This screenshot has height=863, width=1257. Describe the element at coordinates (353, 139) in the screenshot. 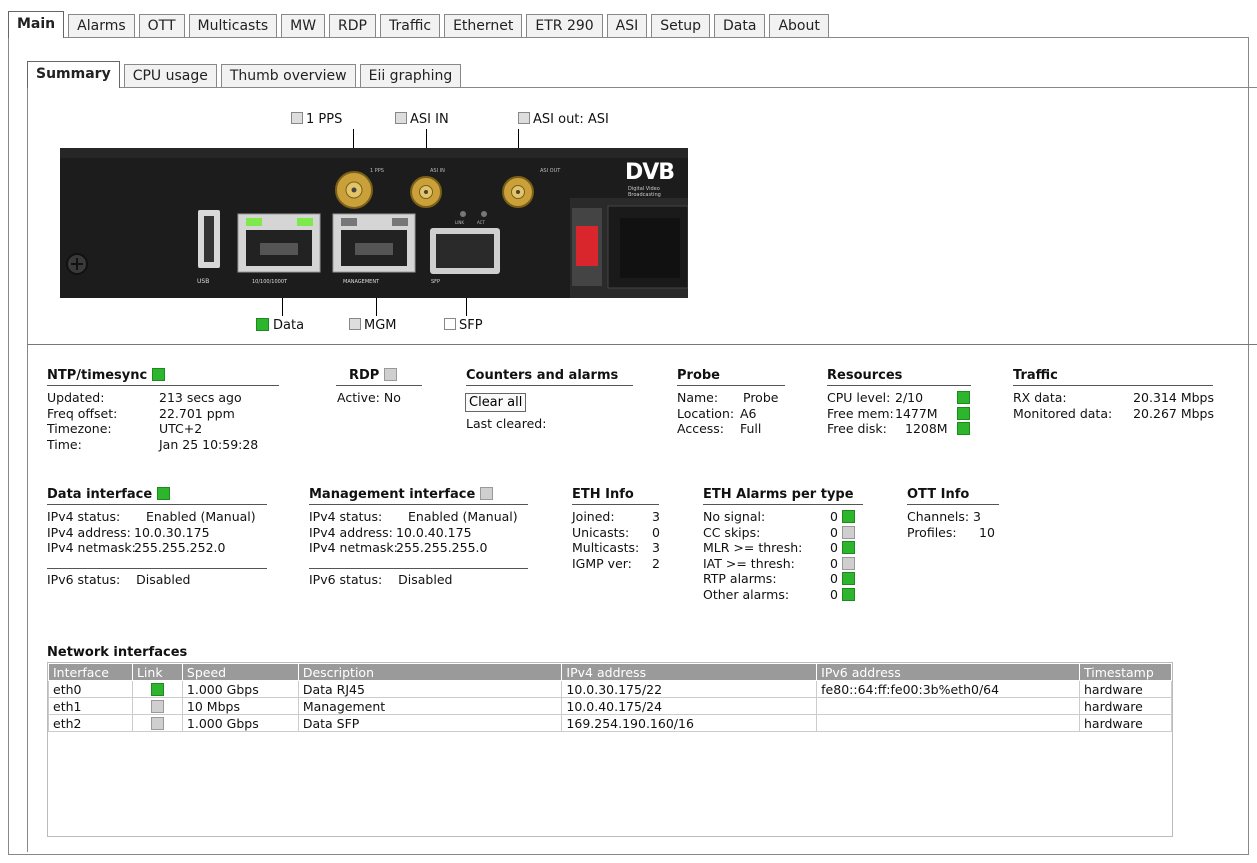

I see `pps-connector-line` at that location.